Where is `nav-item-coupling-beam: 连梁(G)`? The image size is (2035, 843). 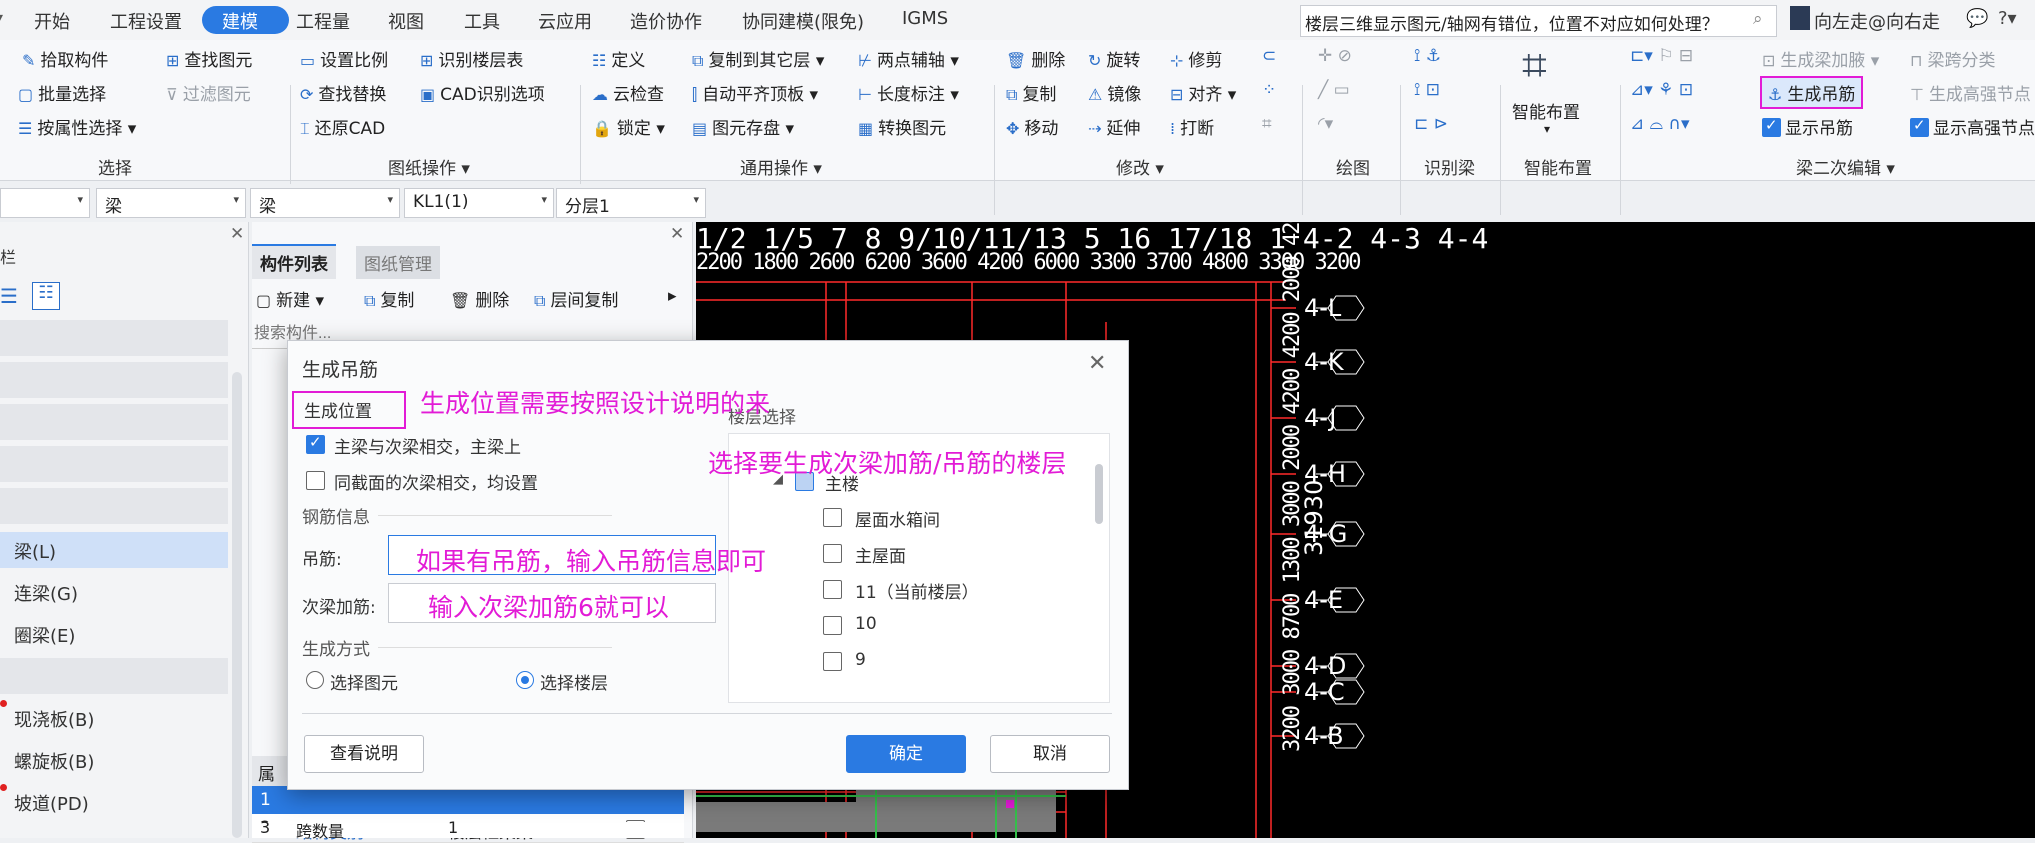
nav-item-coupling-beam: 连梁(G) is located at coordinates (114, 592).